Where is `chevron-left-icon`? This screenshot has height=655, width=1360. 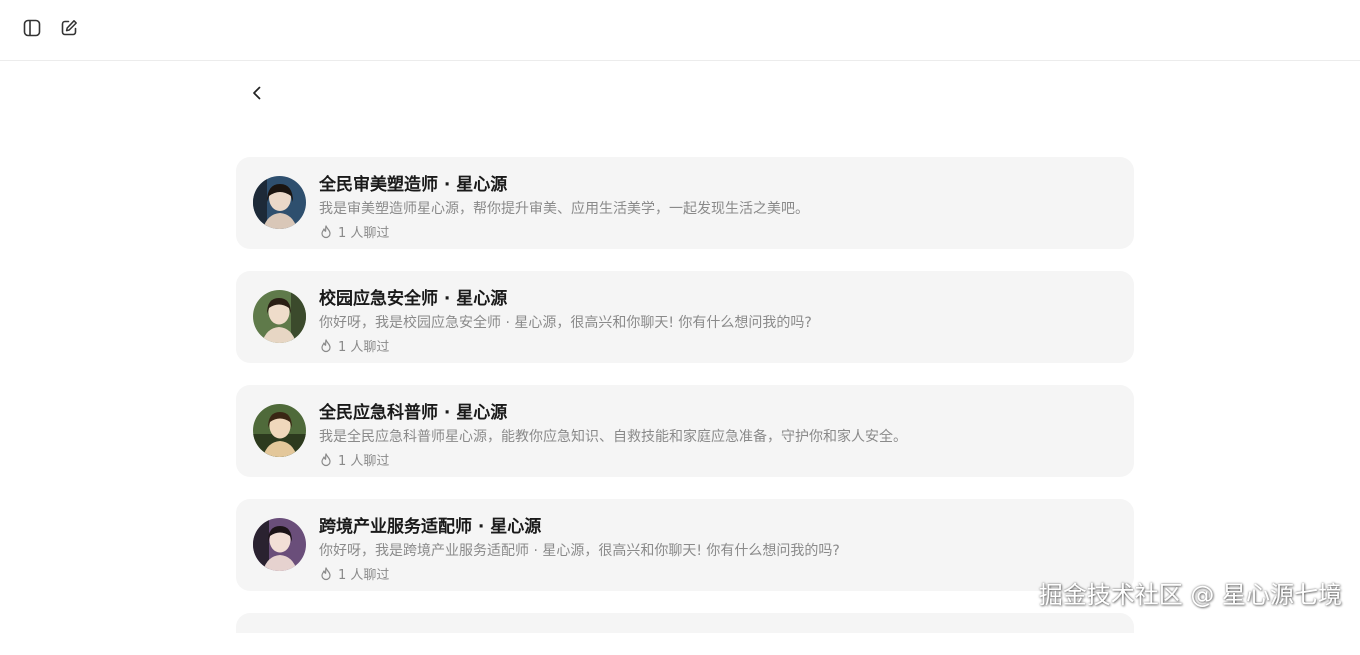
chevron-left-icon is located at coordinates (257, 95).